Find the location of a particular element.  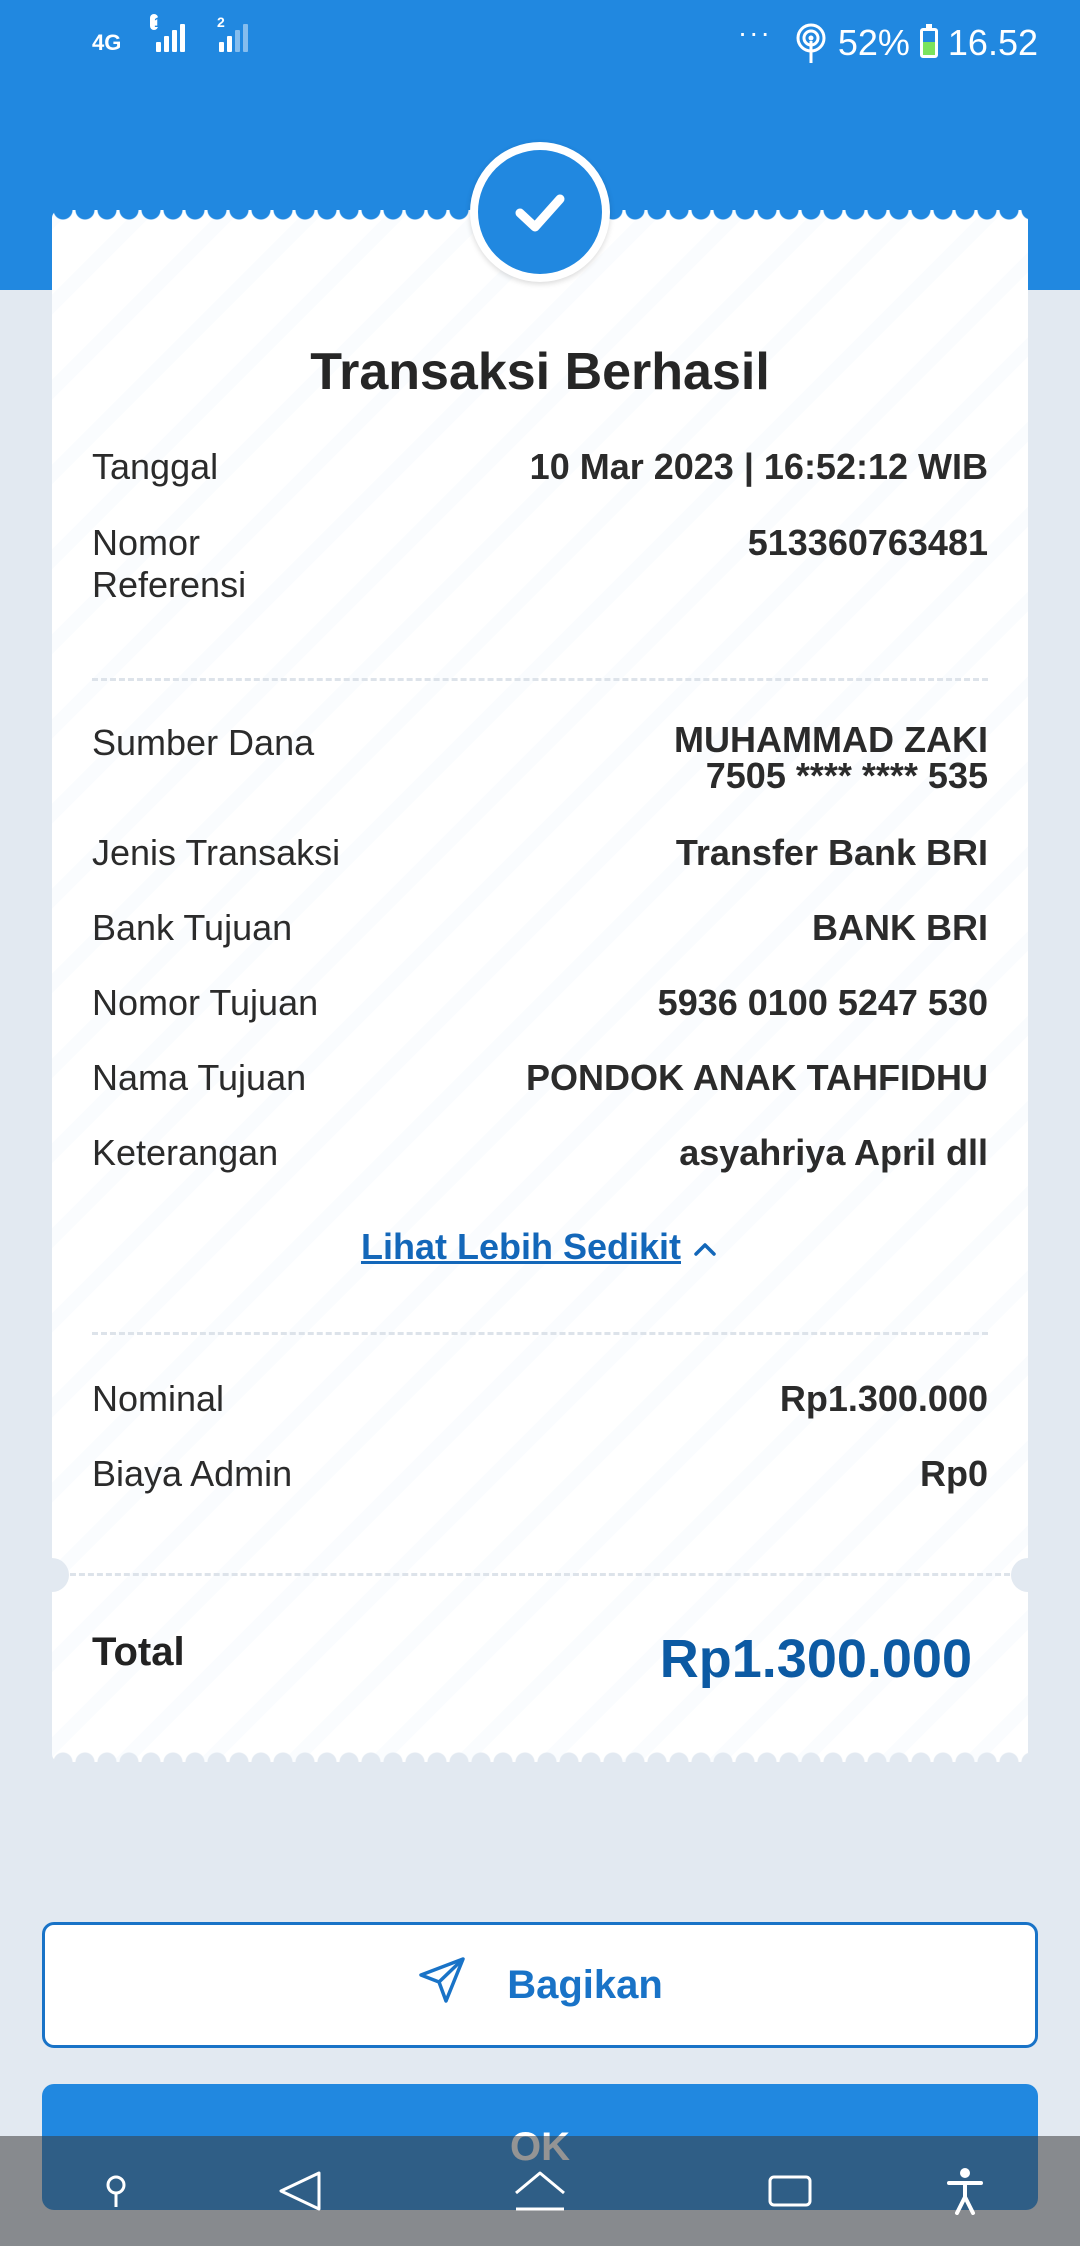

pin-icon is located at coordinates (116, 2191).